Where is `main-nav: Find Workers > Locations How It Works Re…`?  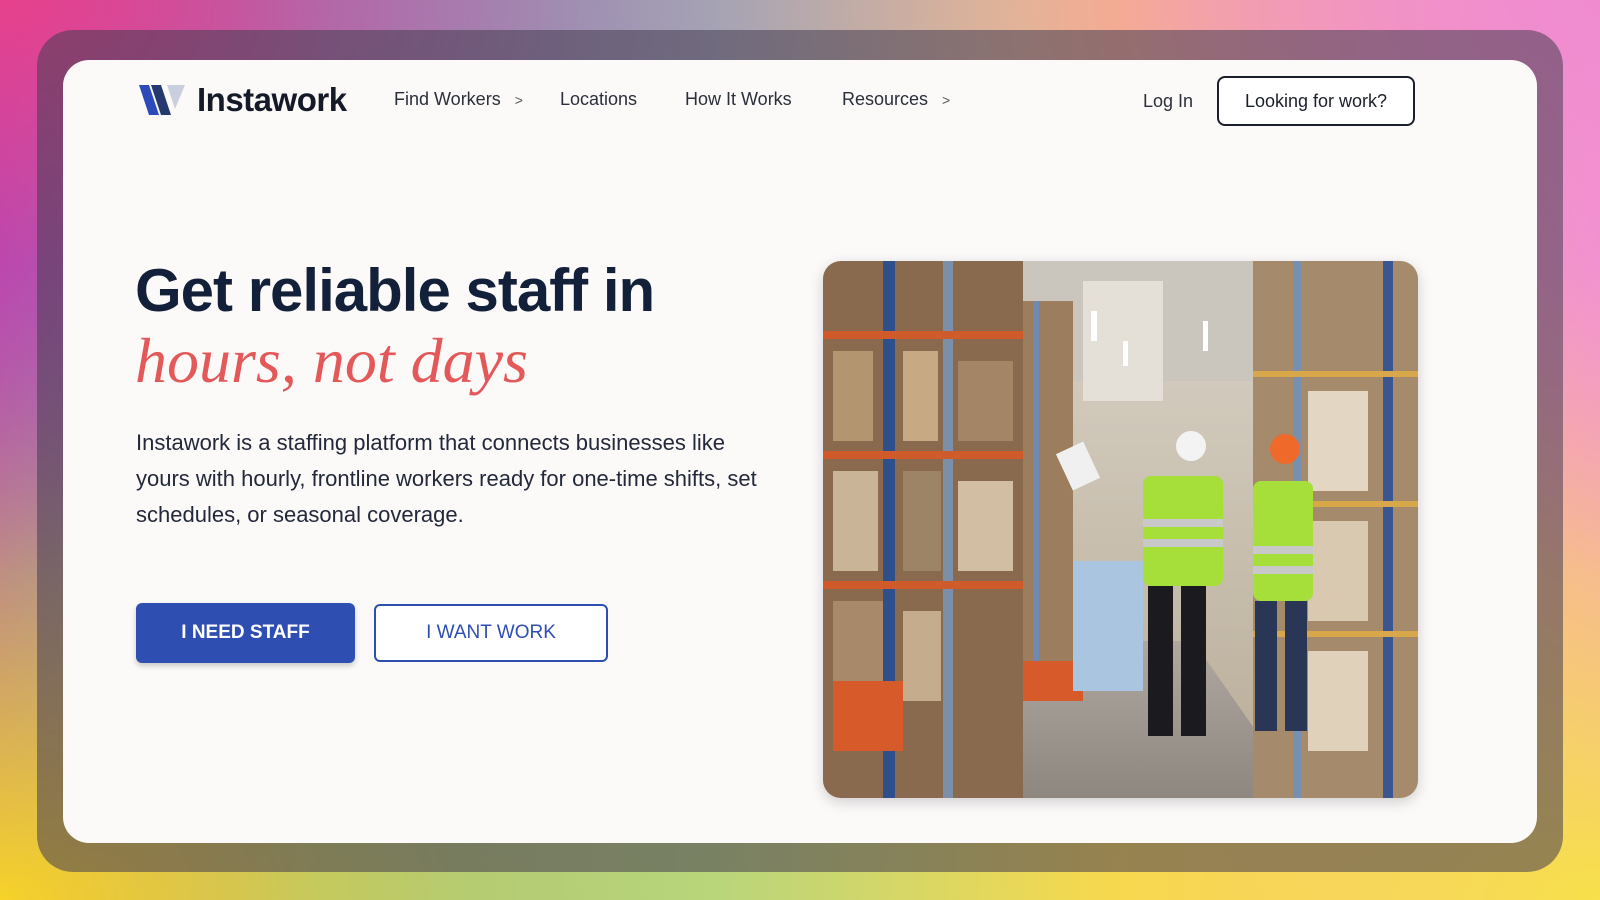 main-nav: Find Workers > Locations How It Works Re… is located at coordinates (672, 99).